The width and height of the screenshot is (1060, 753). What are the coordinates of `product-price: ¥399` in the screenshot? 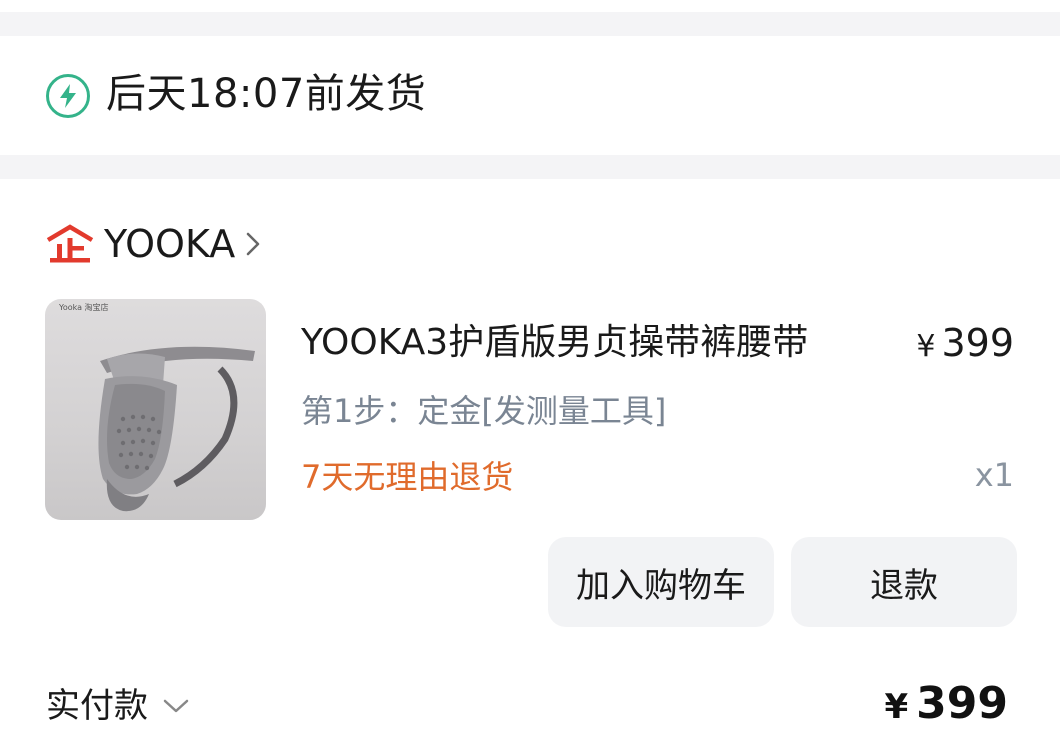 It's located at (965, 345).